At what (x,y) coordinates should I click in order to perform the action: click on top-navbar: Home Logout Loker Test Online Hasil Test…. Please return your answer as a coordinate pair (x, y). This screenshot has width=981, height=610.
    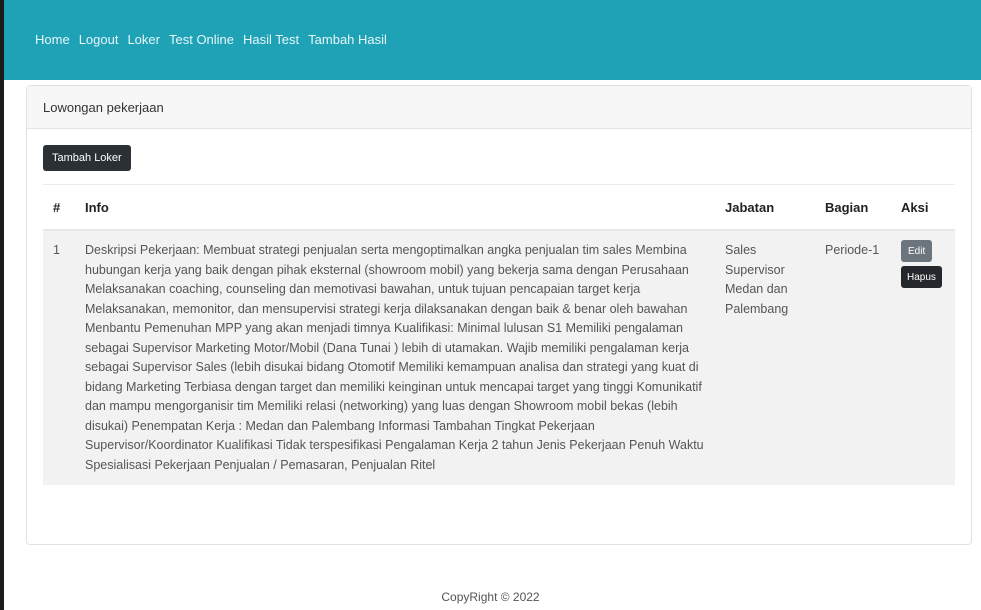
    Looking at the image, I should click on (492, 40).